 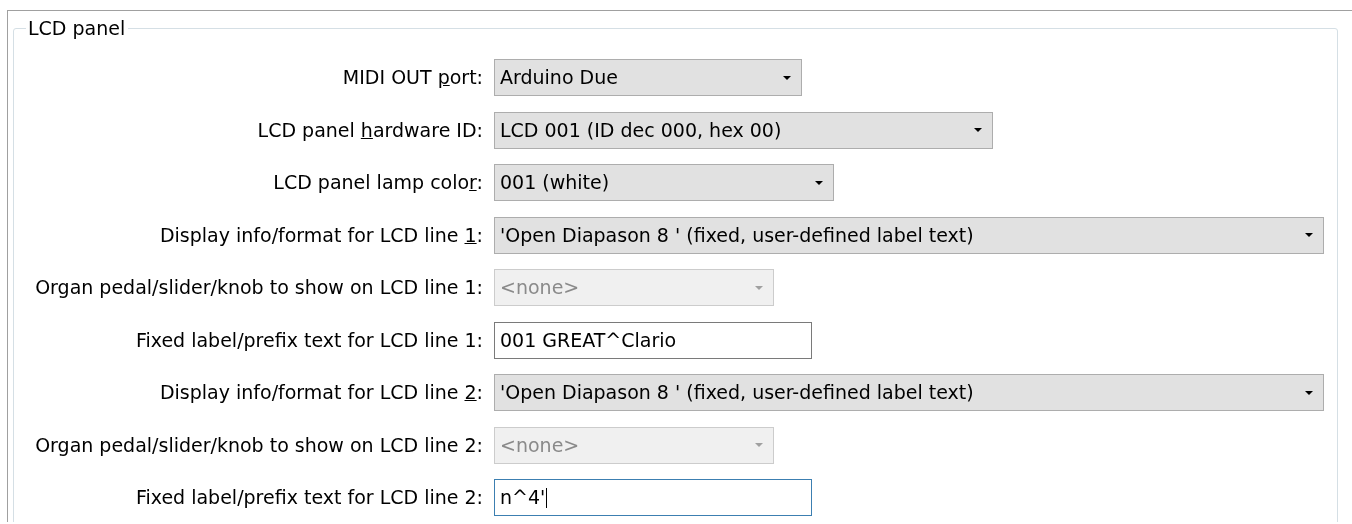 I want to click on field-label: Display info/format for LCD line 2:, so click(x=321, y=393).